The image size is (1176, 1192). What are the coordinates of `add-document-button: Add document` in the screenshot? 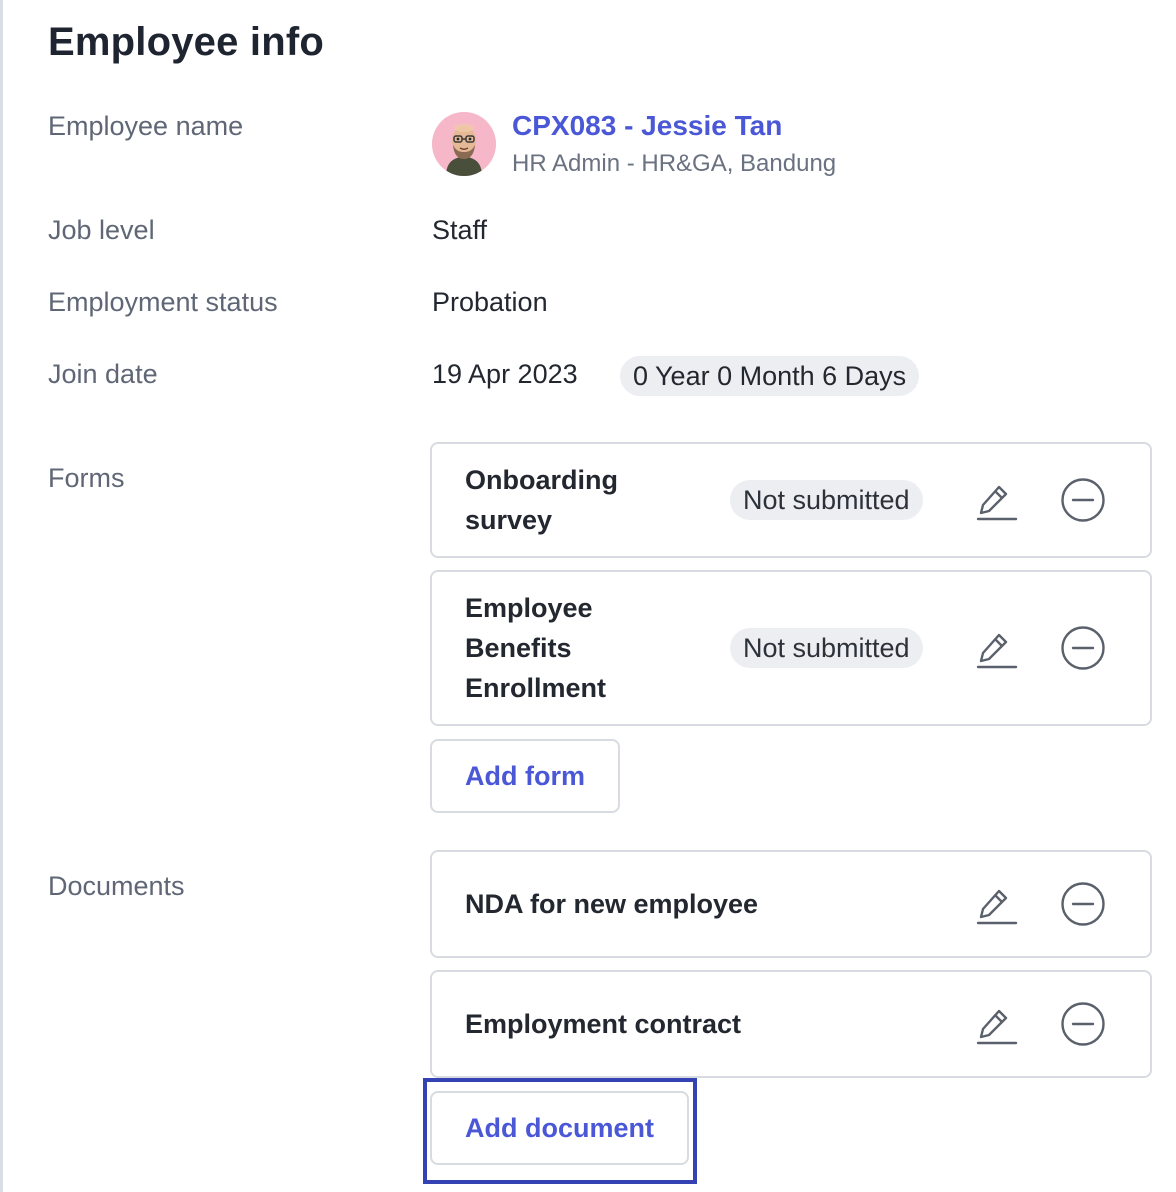 It's located at (559, 1128).